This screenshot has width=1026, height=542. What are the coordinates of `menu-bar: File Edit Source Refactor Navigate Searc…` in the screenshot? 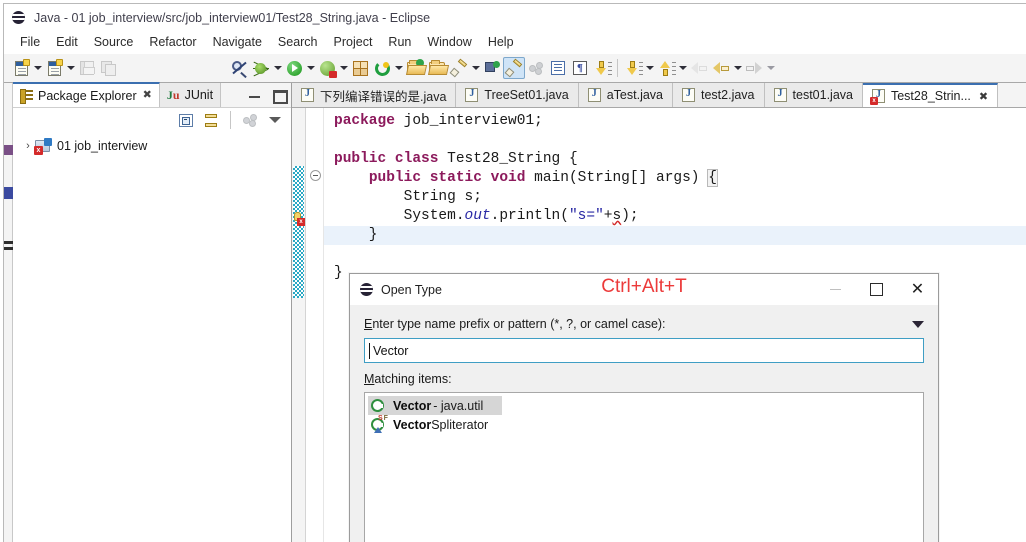 It's located at (515, 42).